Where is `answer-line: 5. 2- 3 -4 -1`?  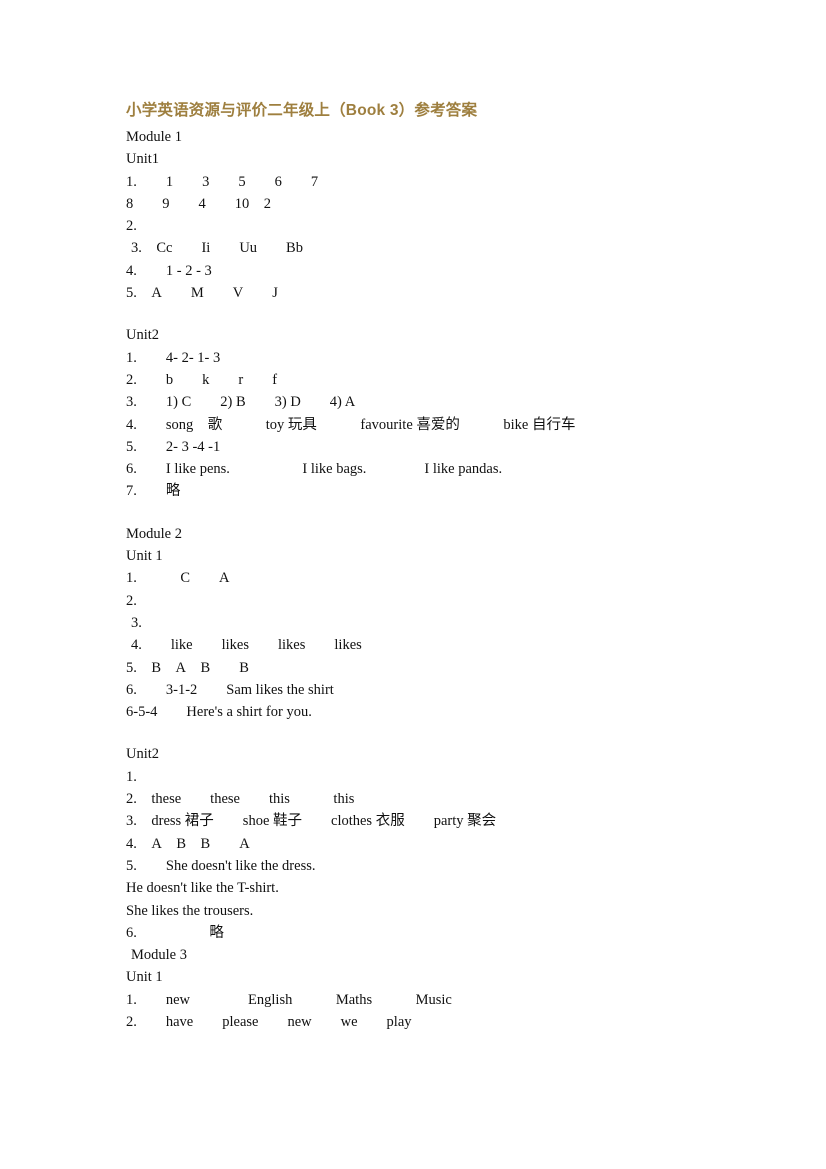
answer-line: 5. 2- 3 -4 -1 is located at coordinates (173, 446).